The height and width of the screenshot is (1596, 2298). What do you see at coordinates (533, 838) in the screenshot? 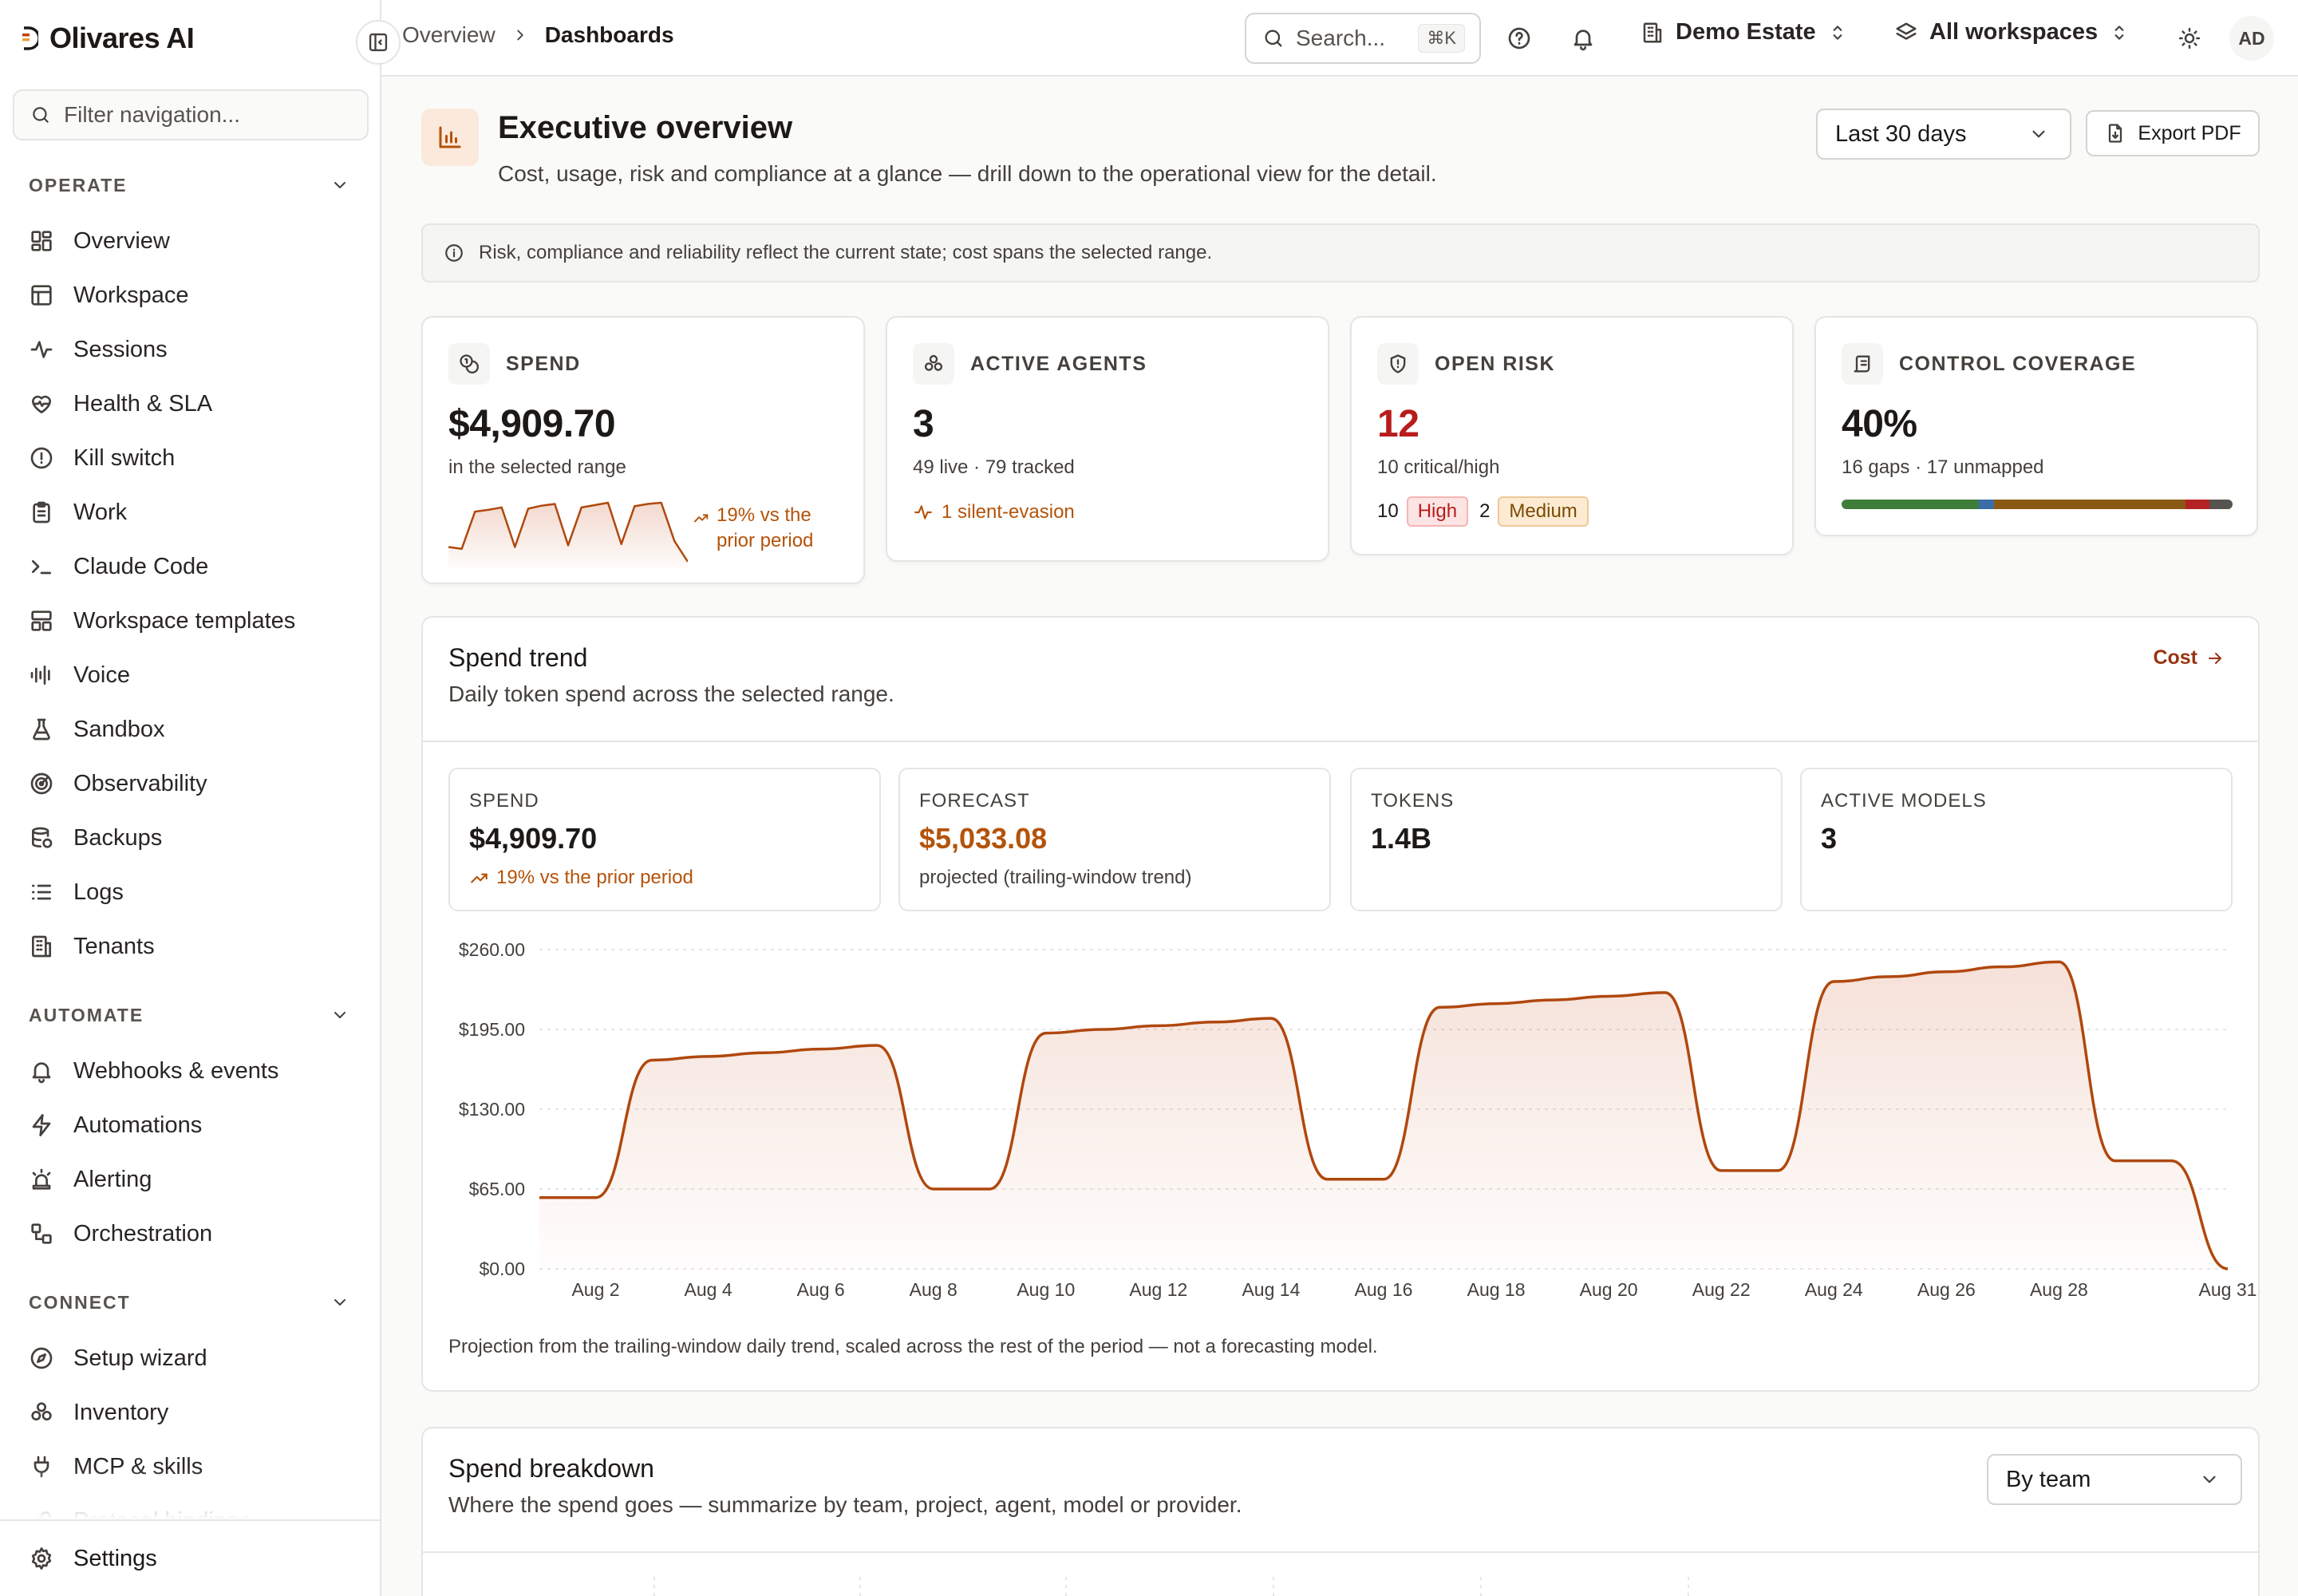
I see `stat-spend-value: $4,909.70` at bounding box center [533, 838].